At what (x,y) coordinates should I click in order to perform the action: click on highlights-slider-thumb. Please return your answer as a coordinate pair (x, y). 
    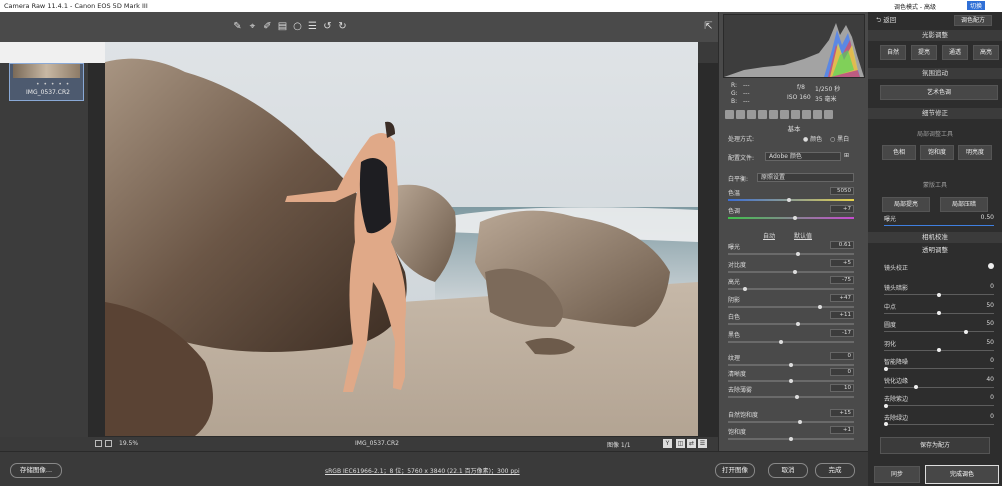
    Looking at the image, I should click on (744, 289).